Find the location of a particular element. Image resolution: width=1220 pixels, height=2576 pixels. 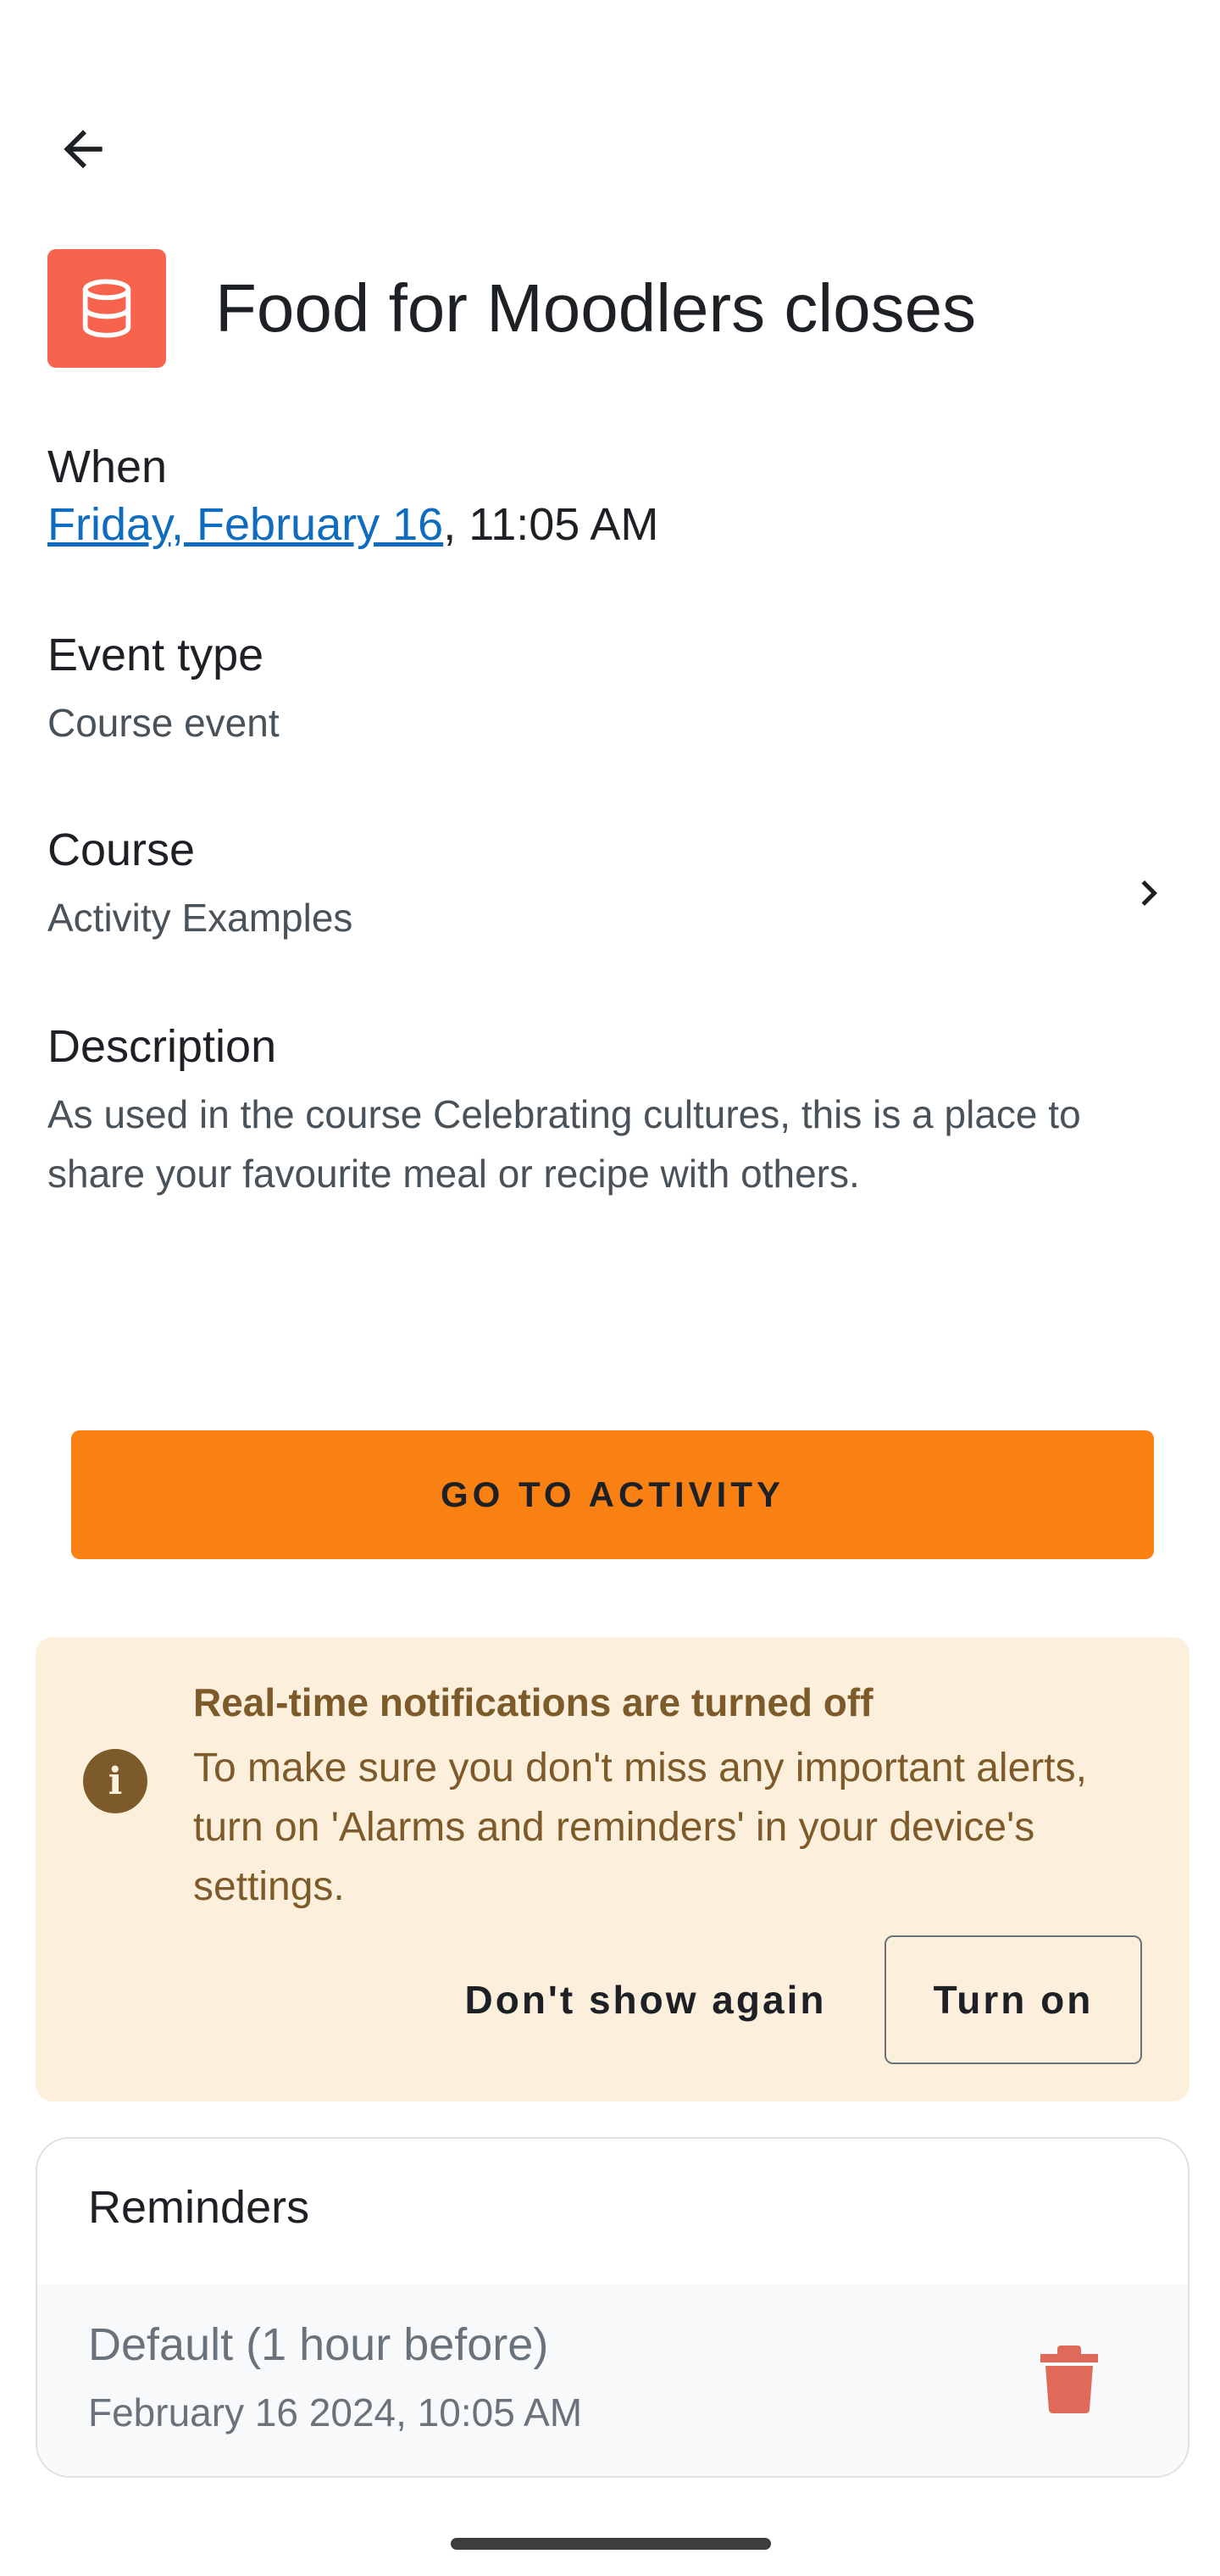

go-to-activity-button: GO TO ACTIVITY is located at coordinates (612, 1494).